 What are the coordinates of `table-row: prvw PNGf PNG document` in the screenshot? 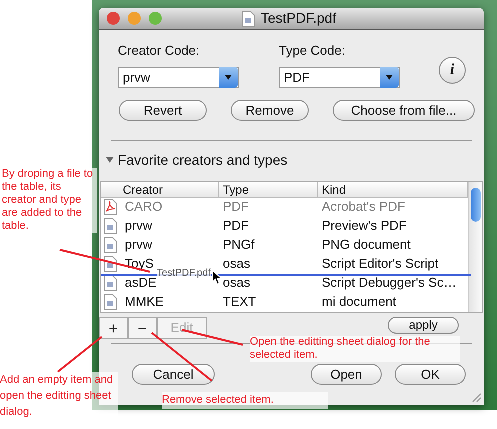 It's located at (284, 245).